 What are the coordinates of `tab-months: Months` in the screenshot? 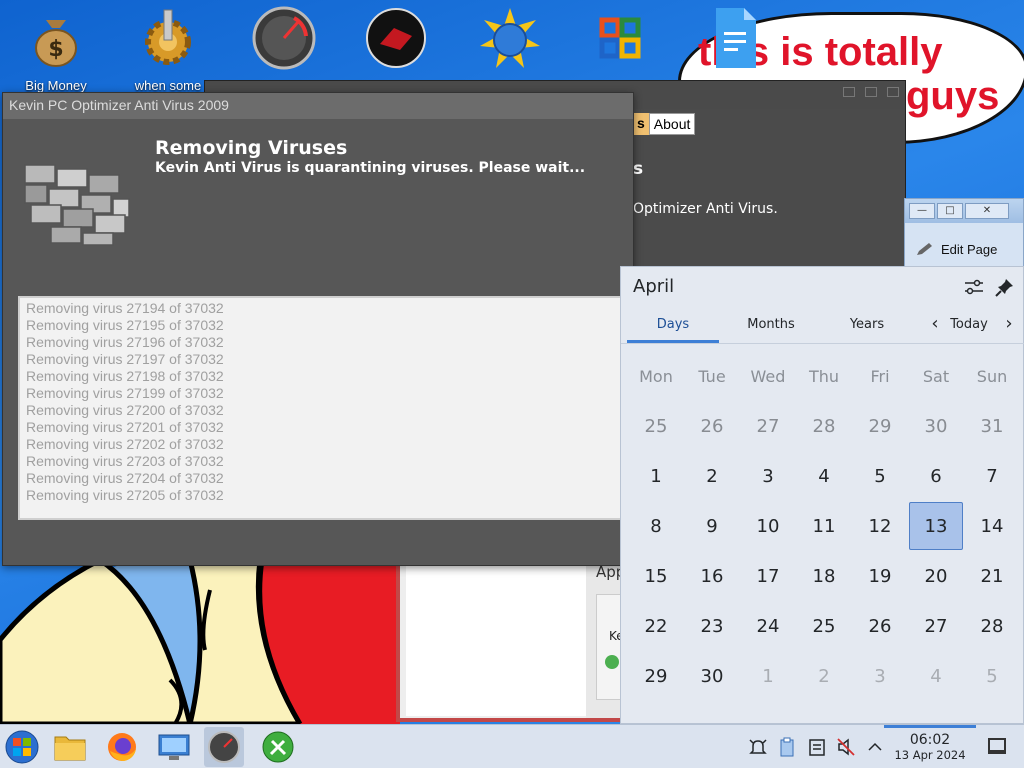 It's located at (771, 327).